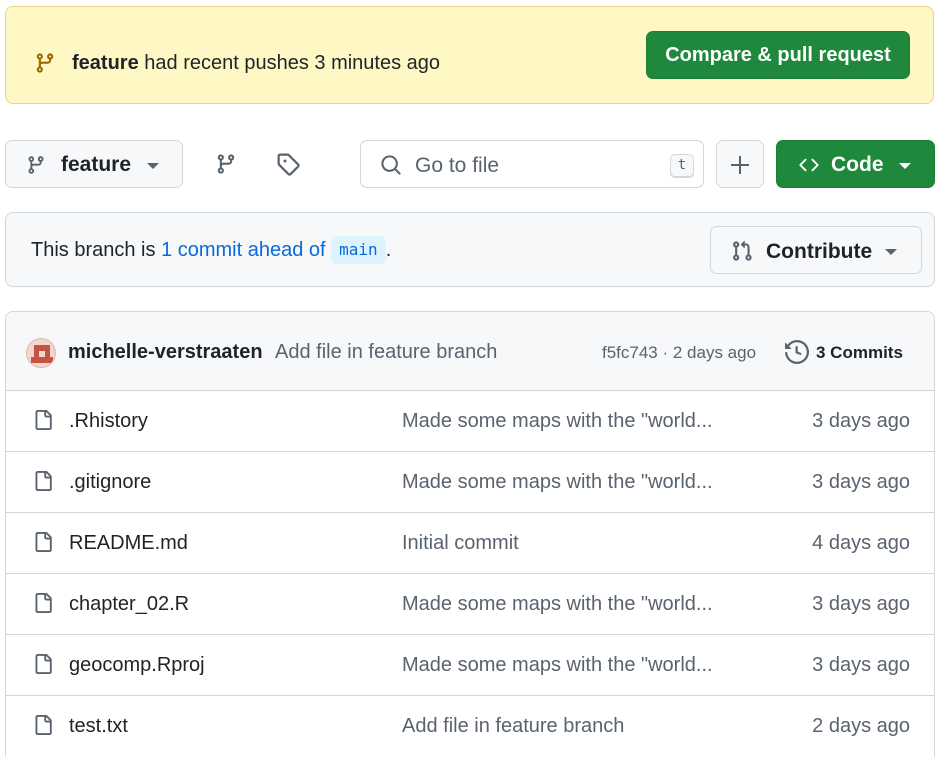 This screenshot has height=757, width=939. I want to click on file-commit-message: Add file in feature branch, so click(513, 726).